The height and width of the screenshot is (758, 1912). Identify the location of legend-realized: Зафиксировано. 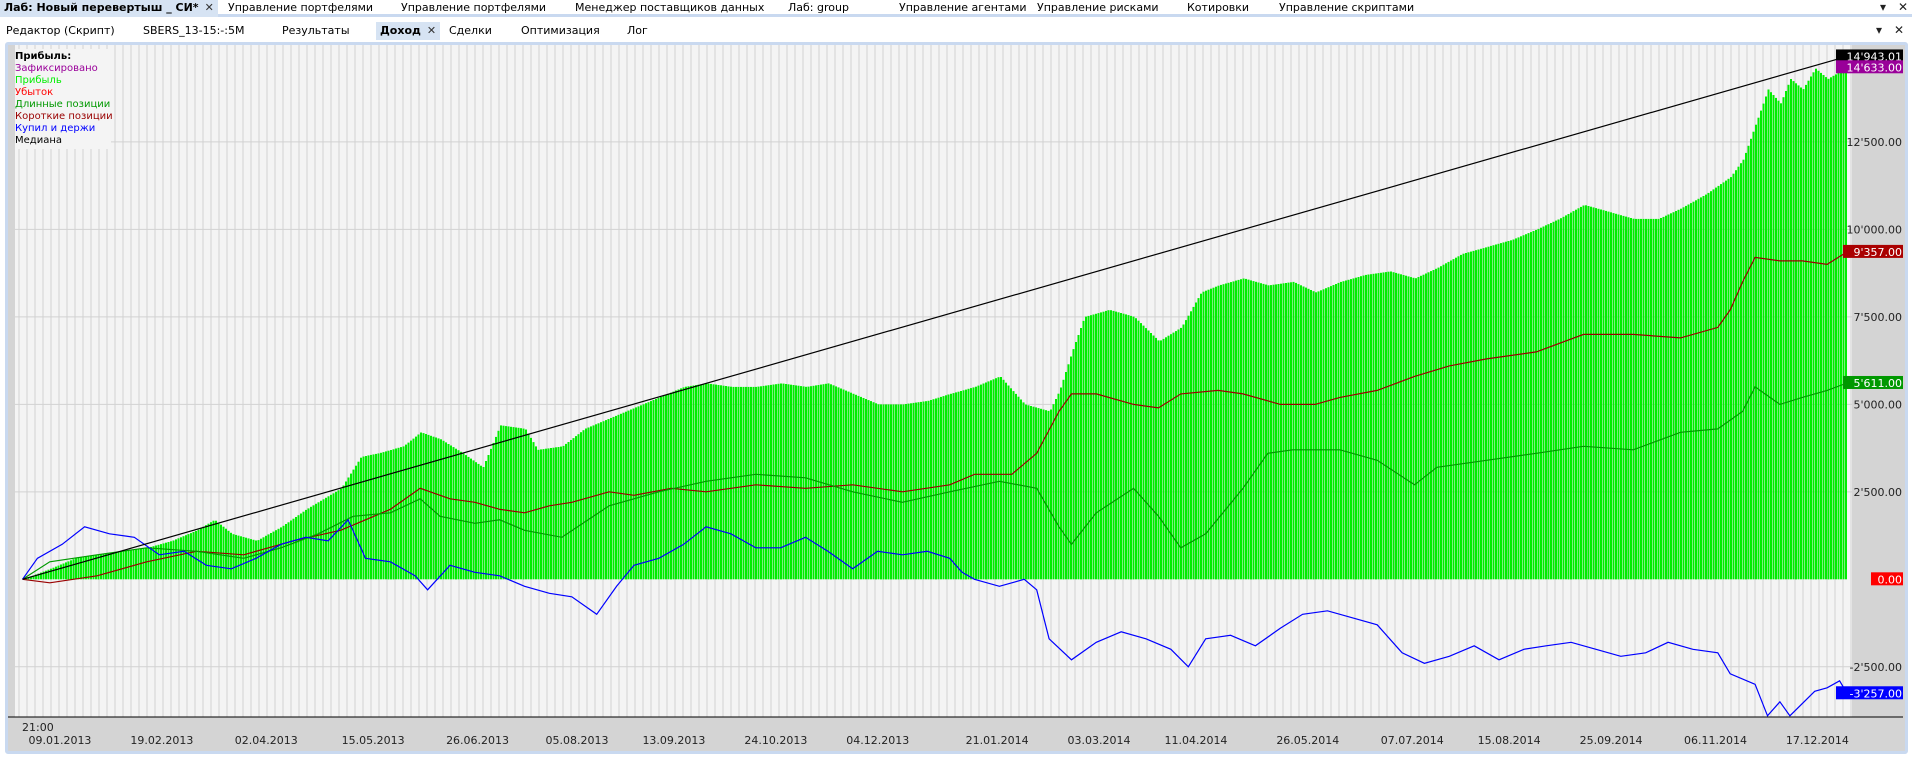
(56, 68).